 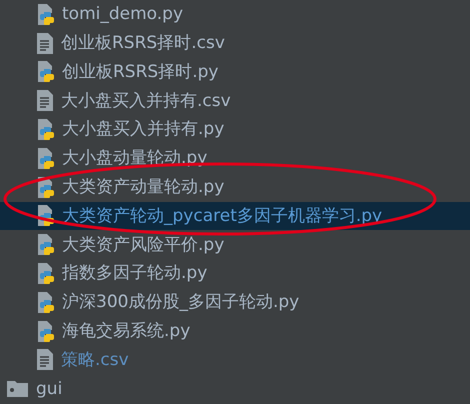 I want to click on file-tree-item: 创业板RSRS择时.csv, so click(x=235, y=43).